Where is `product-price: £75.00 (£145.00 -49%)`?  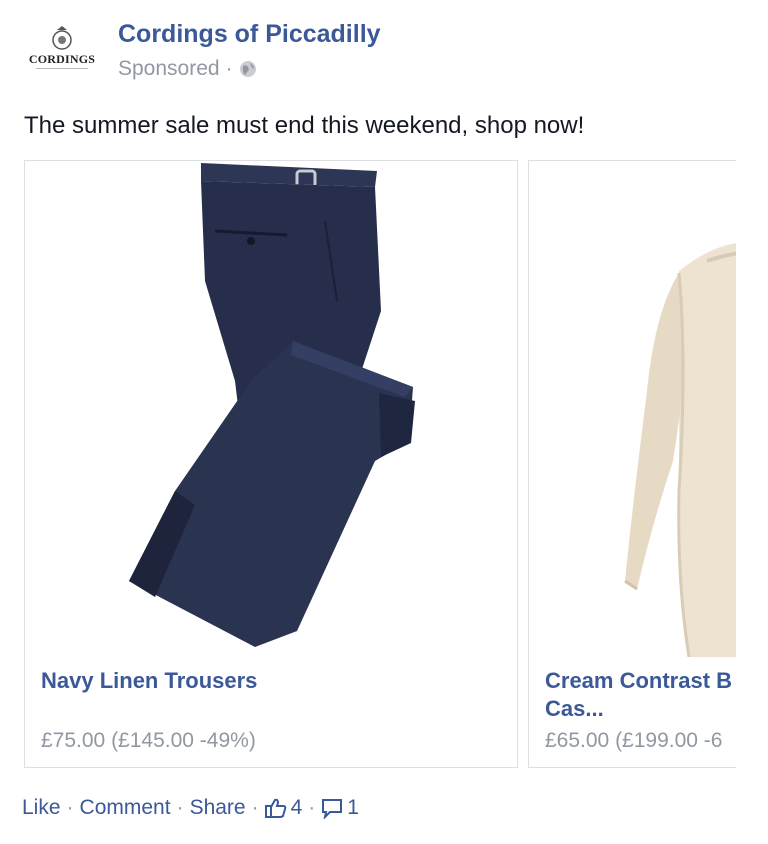
product-price: £75.00 (£145.00 -49%) is located at coordinates (148, 740).